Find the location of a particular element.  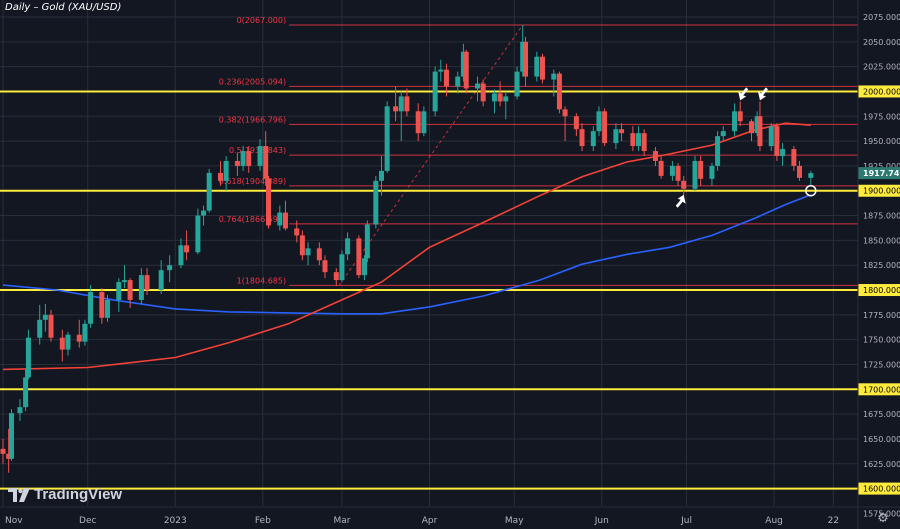

time-tick-label: May is located at coordinates (514, 521).